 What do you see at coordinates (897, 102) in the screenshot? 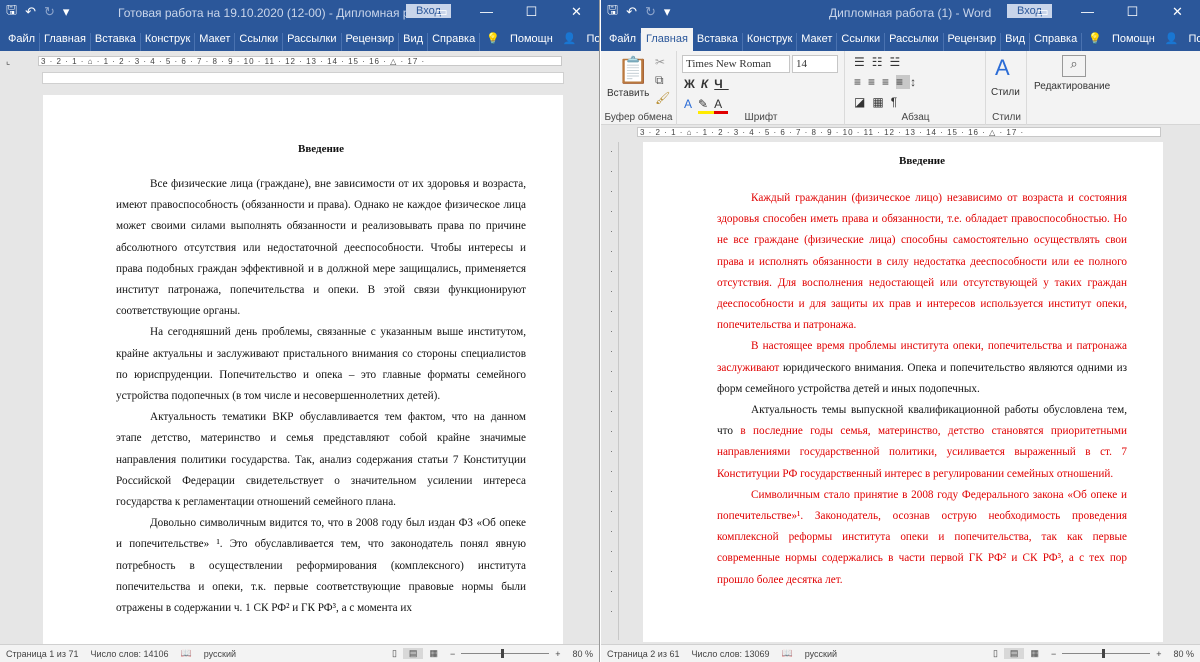
I see `show-marks-icon: ¶` at bounding box center [897, 102].